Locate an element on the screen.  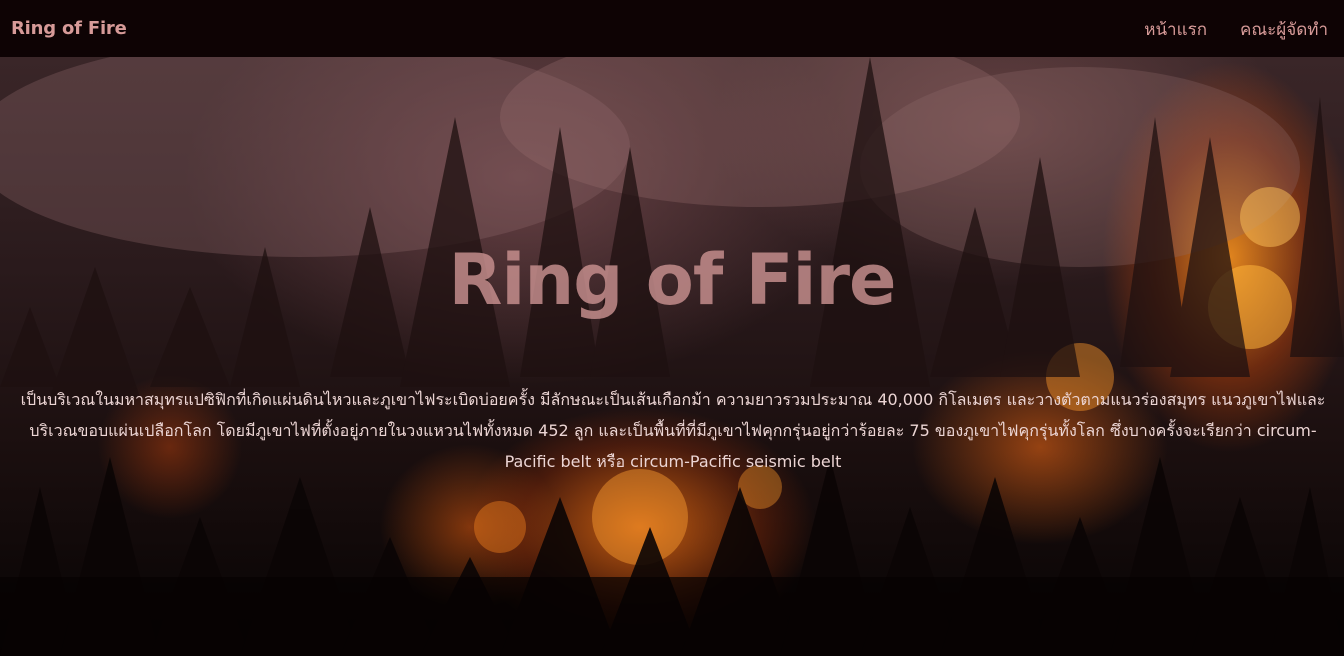
nav-link-team: คณะผู้จัดทำ is located at coordinates (1284, 29).